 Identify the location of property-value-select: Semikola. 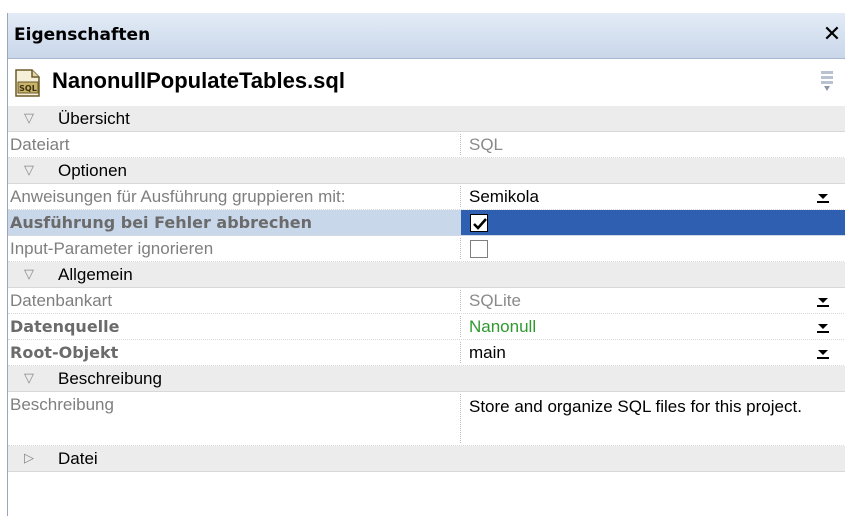
(504, 197).